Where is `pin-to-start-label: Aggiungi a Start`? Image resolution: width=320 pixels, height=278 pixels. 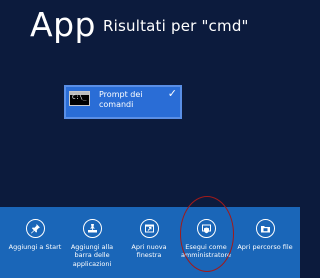
pin-to-start-label: Aggiungi a Start is located at coordinates (35, 247).